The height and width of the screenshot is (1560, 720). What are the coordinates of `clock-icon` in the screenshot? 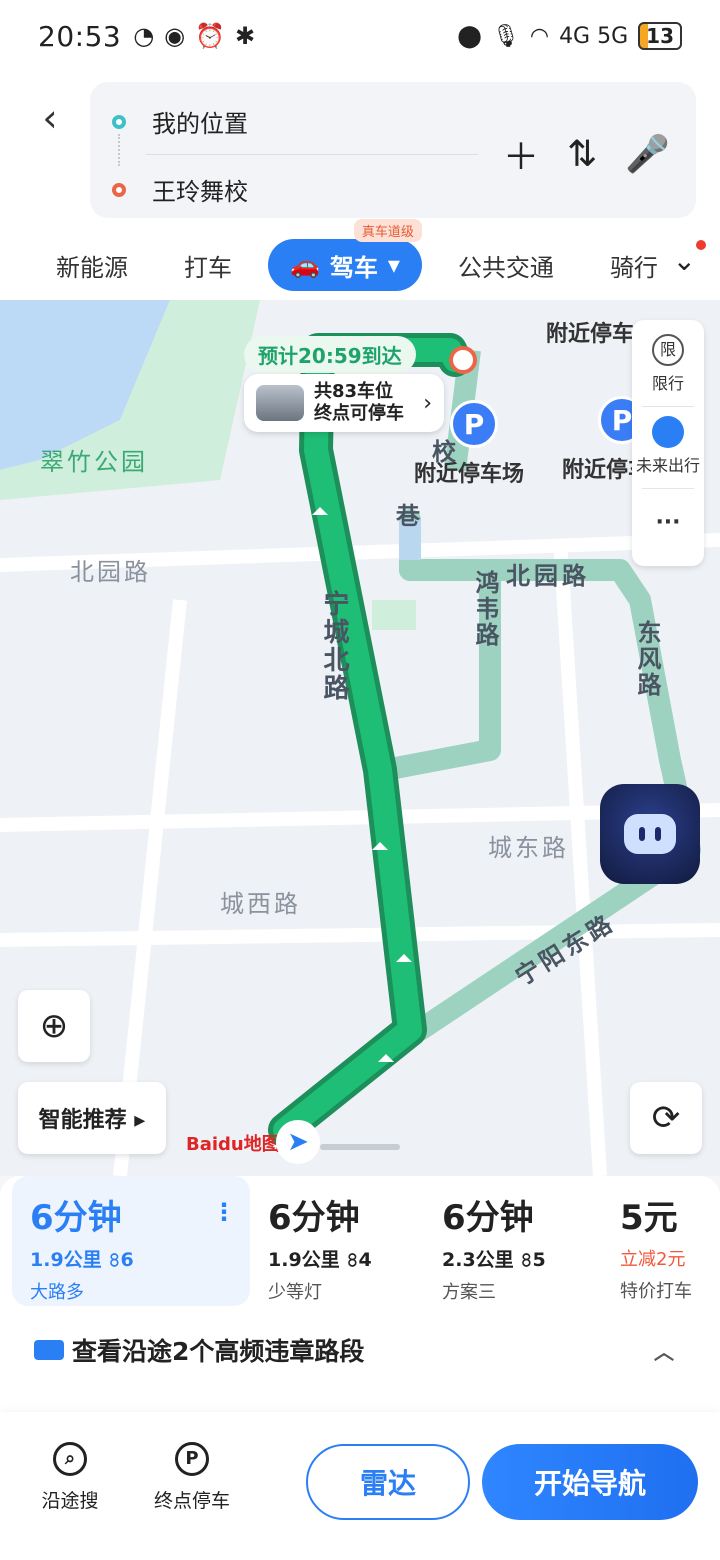 It's located at (668, 432).